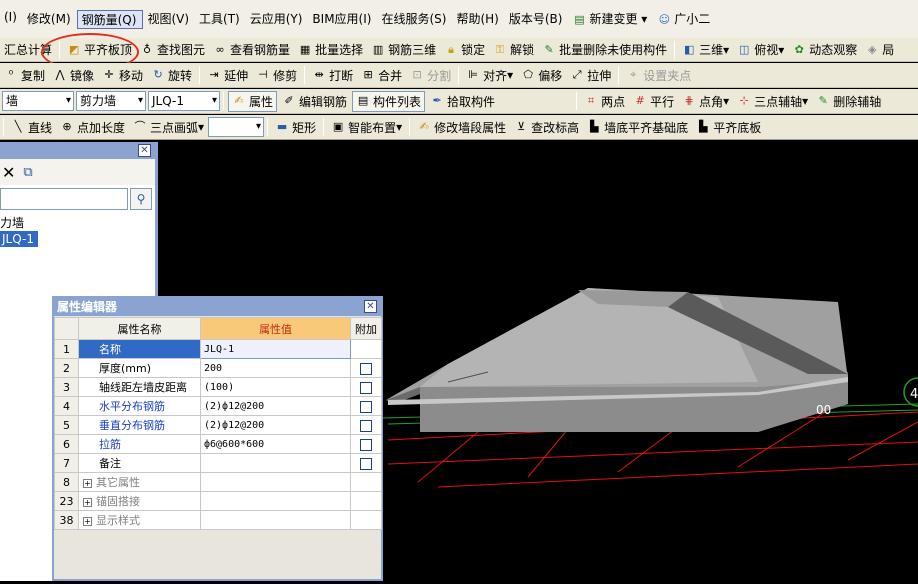  What do you see at coordinates (139, 444) in the screenshot?
I see `property-name: 拉筋` at bounding box center [139, 444].